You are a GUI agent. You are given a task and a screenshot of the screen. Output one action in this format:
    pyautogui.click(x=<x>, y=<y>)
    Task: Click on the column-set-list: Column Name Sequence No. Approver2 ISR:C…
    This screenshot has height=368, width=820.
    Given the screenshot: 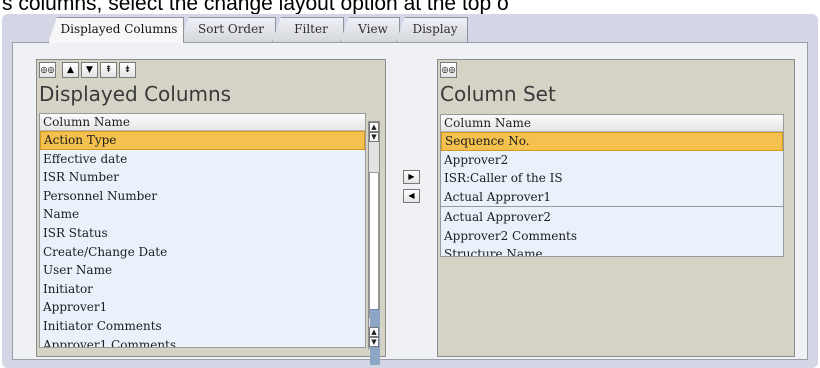 What is the action you would take?
    pyautogui.click(x=612, y=160)
    